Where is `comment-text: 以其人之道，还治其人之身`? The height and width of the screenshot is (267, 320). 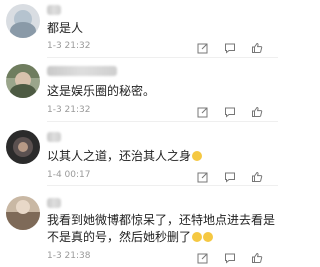 comment-text: 以其人之道，还治其人之身 is located at coordinates (157, 156).